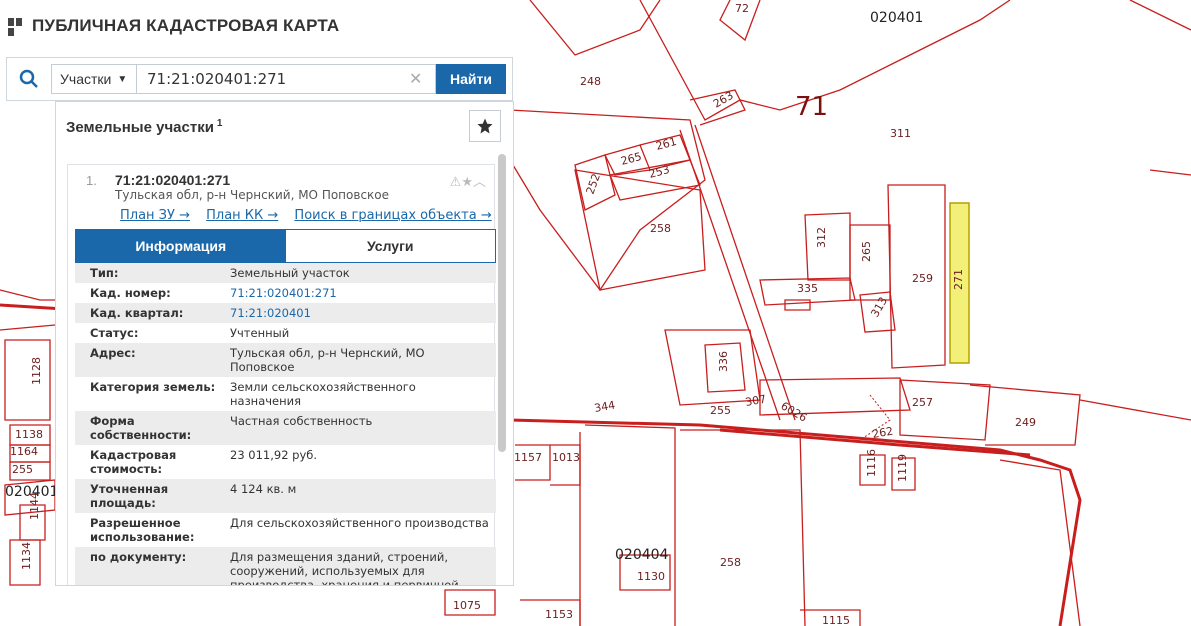 The width and height of the screenshot is (1191, 626). I want to click on parcel-label: 335, so click(807, 288).